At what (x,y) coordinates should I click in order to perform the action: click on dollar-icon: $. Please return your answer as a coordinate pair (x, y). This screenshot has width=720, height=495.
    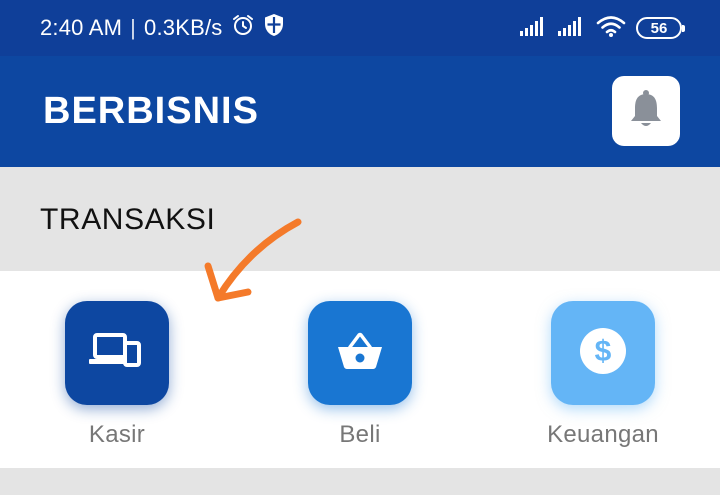
    Looking at the image, I should click on (603, 353).